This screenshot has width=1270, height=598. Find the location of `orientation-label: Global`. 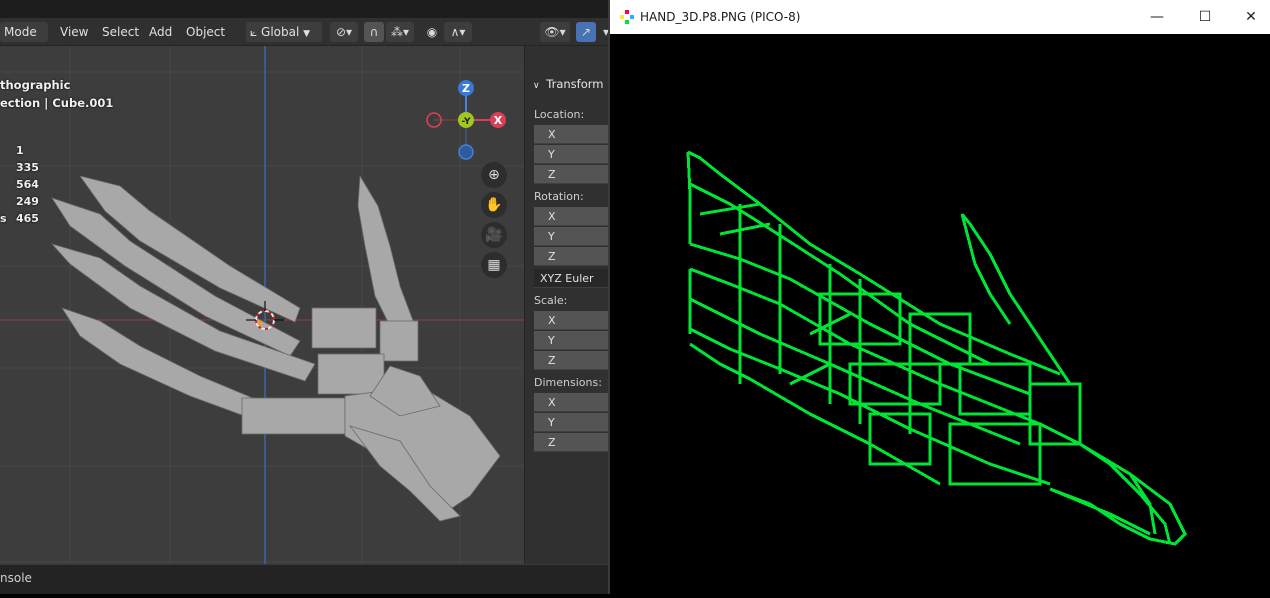

orientation-label: Global is located at coordinates (280, 32).